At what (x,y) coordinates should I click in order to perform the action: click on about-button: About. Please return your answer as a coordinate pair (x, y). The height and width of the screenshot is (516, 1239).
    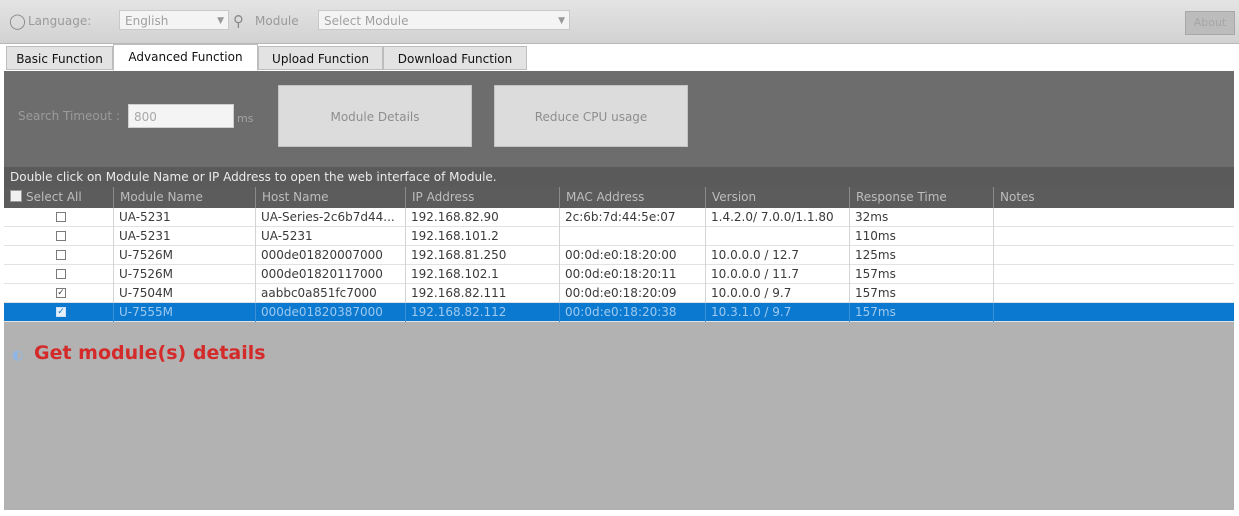
    Looking at the image, I should click on (1210, 23).